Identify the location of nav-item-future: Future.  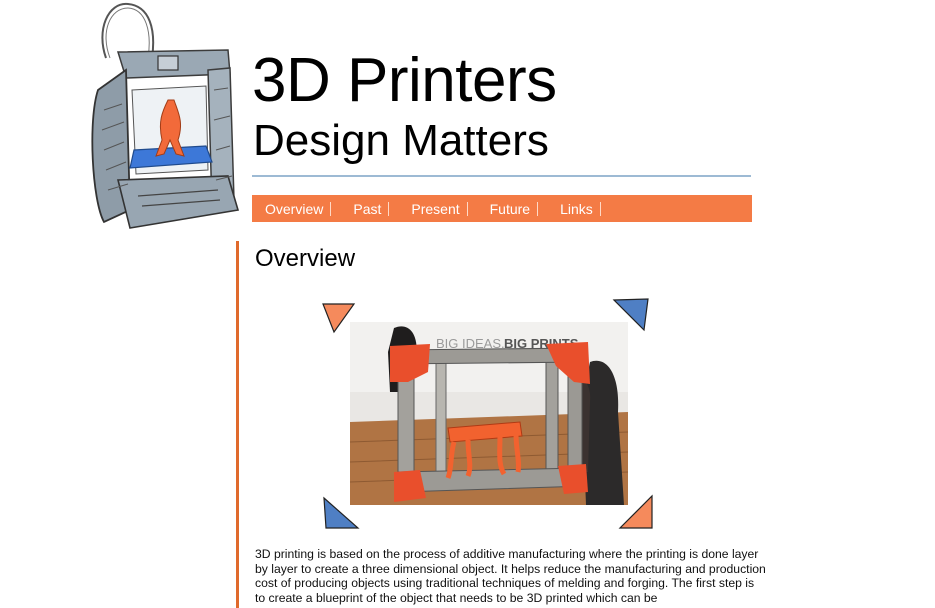
(514, 208).